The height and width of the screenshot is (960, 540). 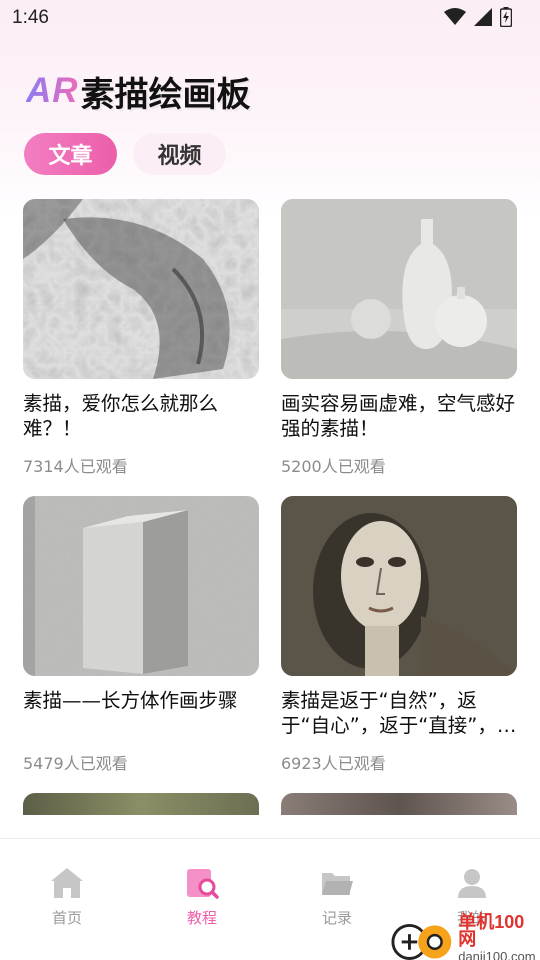 I want to click on wifi-icon, so click(x=455, y=16).